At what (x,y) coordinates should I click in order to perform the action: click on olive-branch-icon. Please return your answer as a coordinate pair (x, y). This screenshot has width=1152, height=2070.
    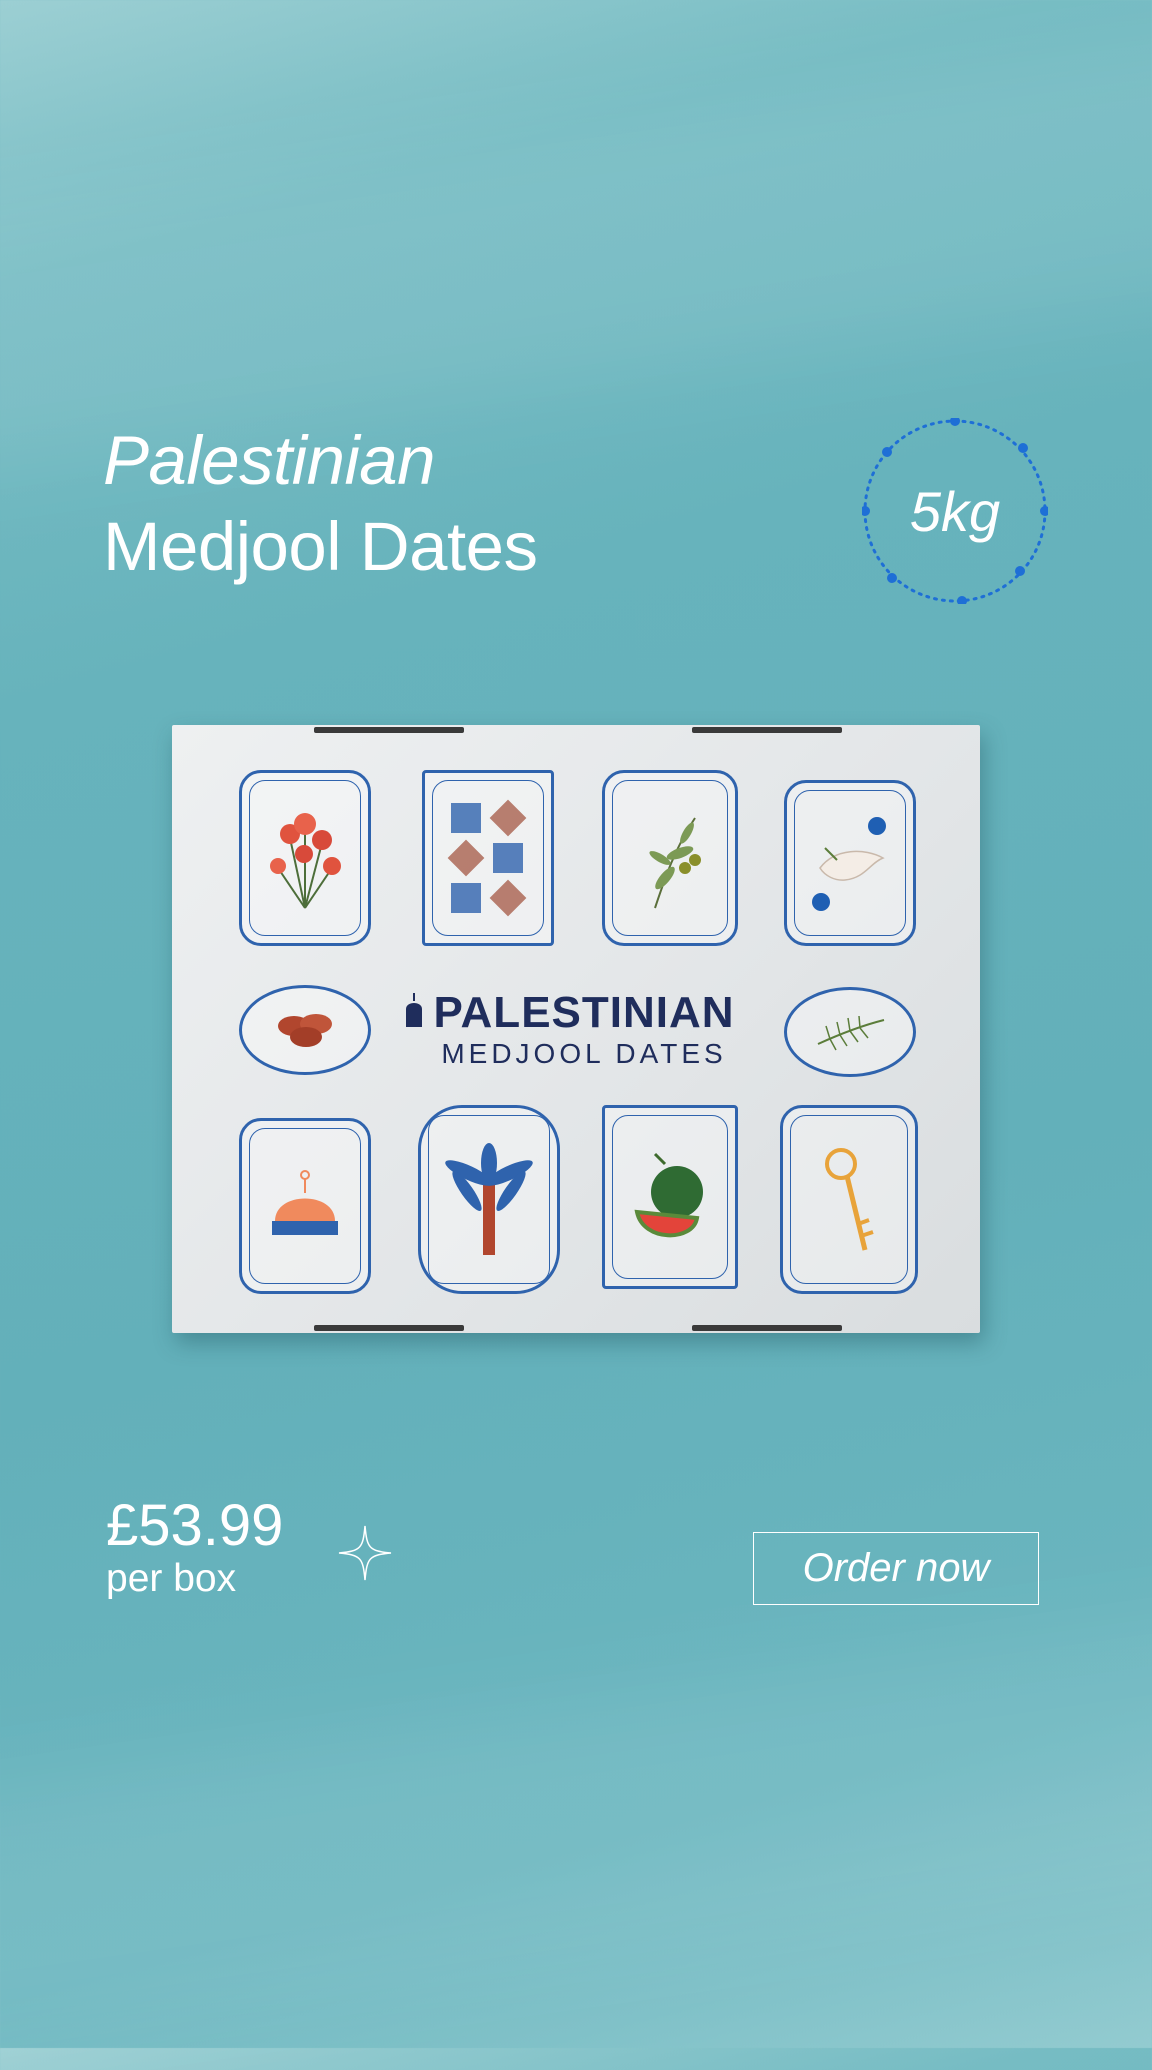
    Looking at the image, I should click on (670, 858).